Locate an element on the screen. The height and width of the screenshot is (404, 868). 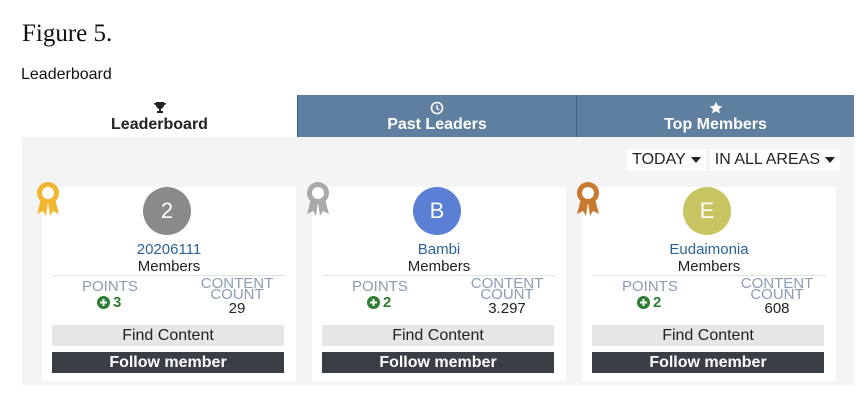
content-count-value: 3.297 is located at coordinates (507, 308).